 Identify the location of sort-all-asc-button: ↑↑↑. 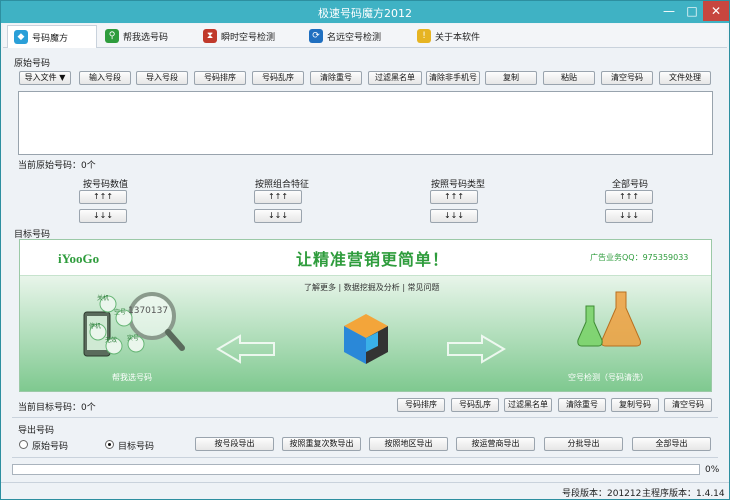
(629, 197).